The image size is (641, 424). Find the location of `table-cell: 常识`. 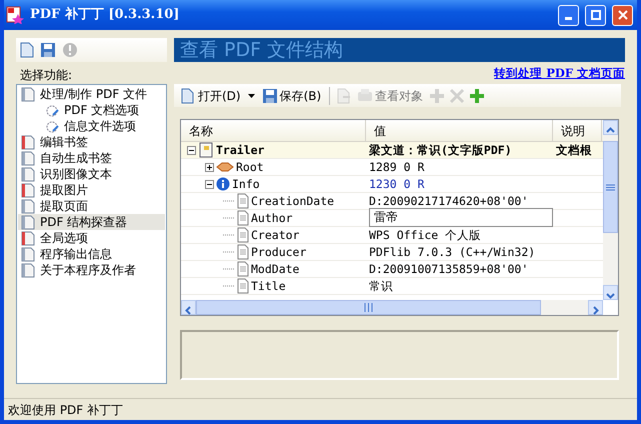

table-cell: 常识 is located at coordinates (381, 286).